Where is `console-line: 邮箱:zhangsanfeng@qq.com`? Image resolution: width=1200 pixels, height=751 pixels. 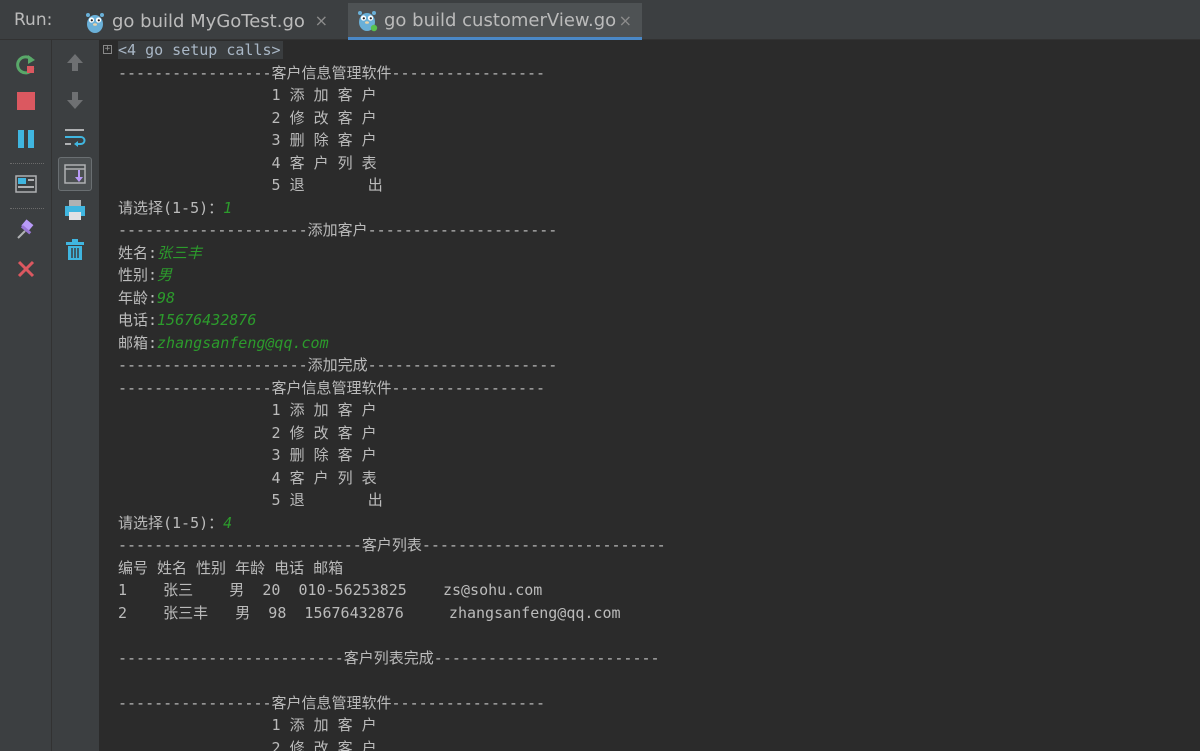 console-line: 邮箱:zhangsanfeng@qq.com is located at coordinates (223, 343).